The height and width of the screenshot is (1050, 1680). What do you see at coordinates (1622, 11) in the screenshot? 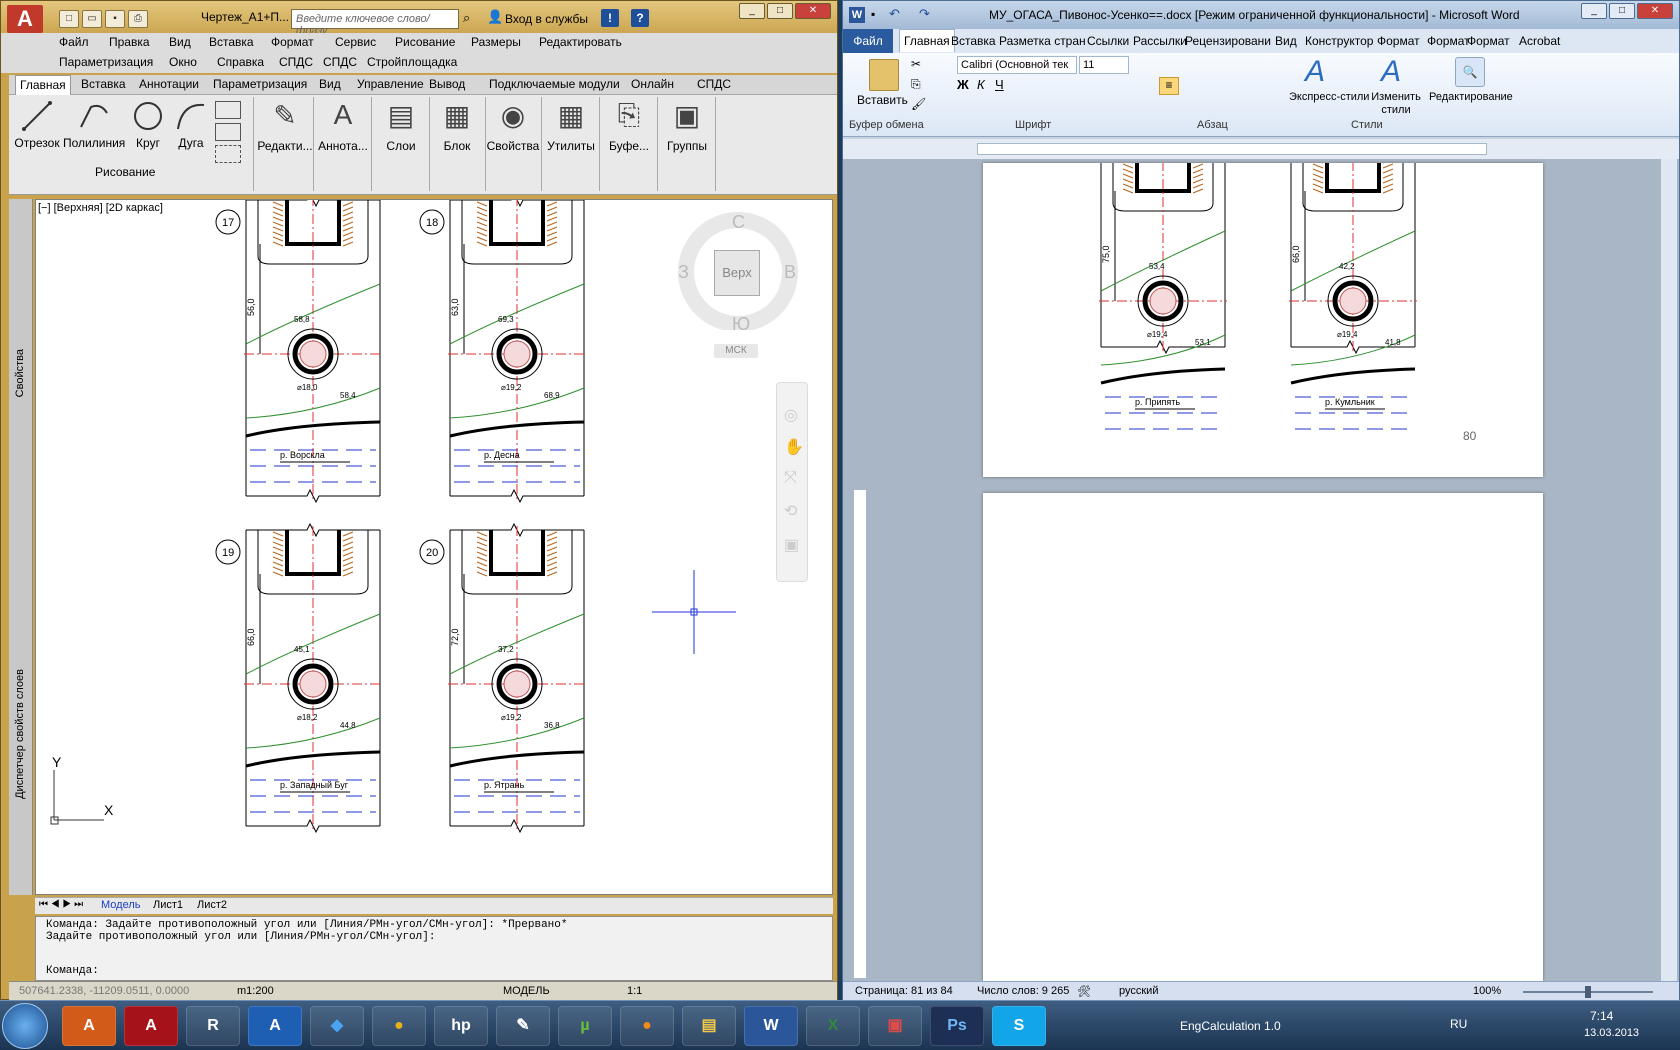
I see `word-maximize-button: □` at bounding box center [1622, 11].